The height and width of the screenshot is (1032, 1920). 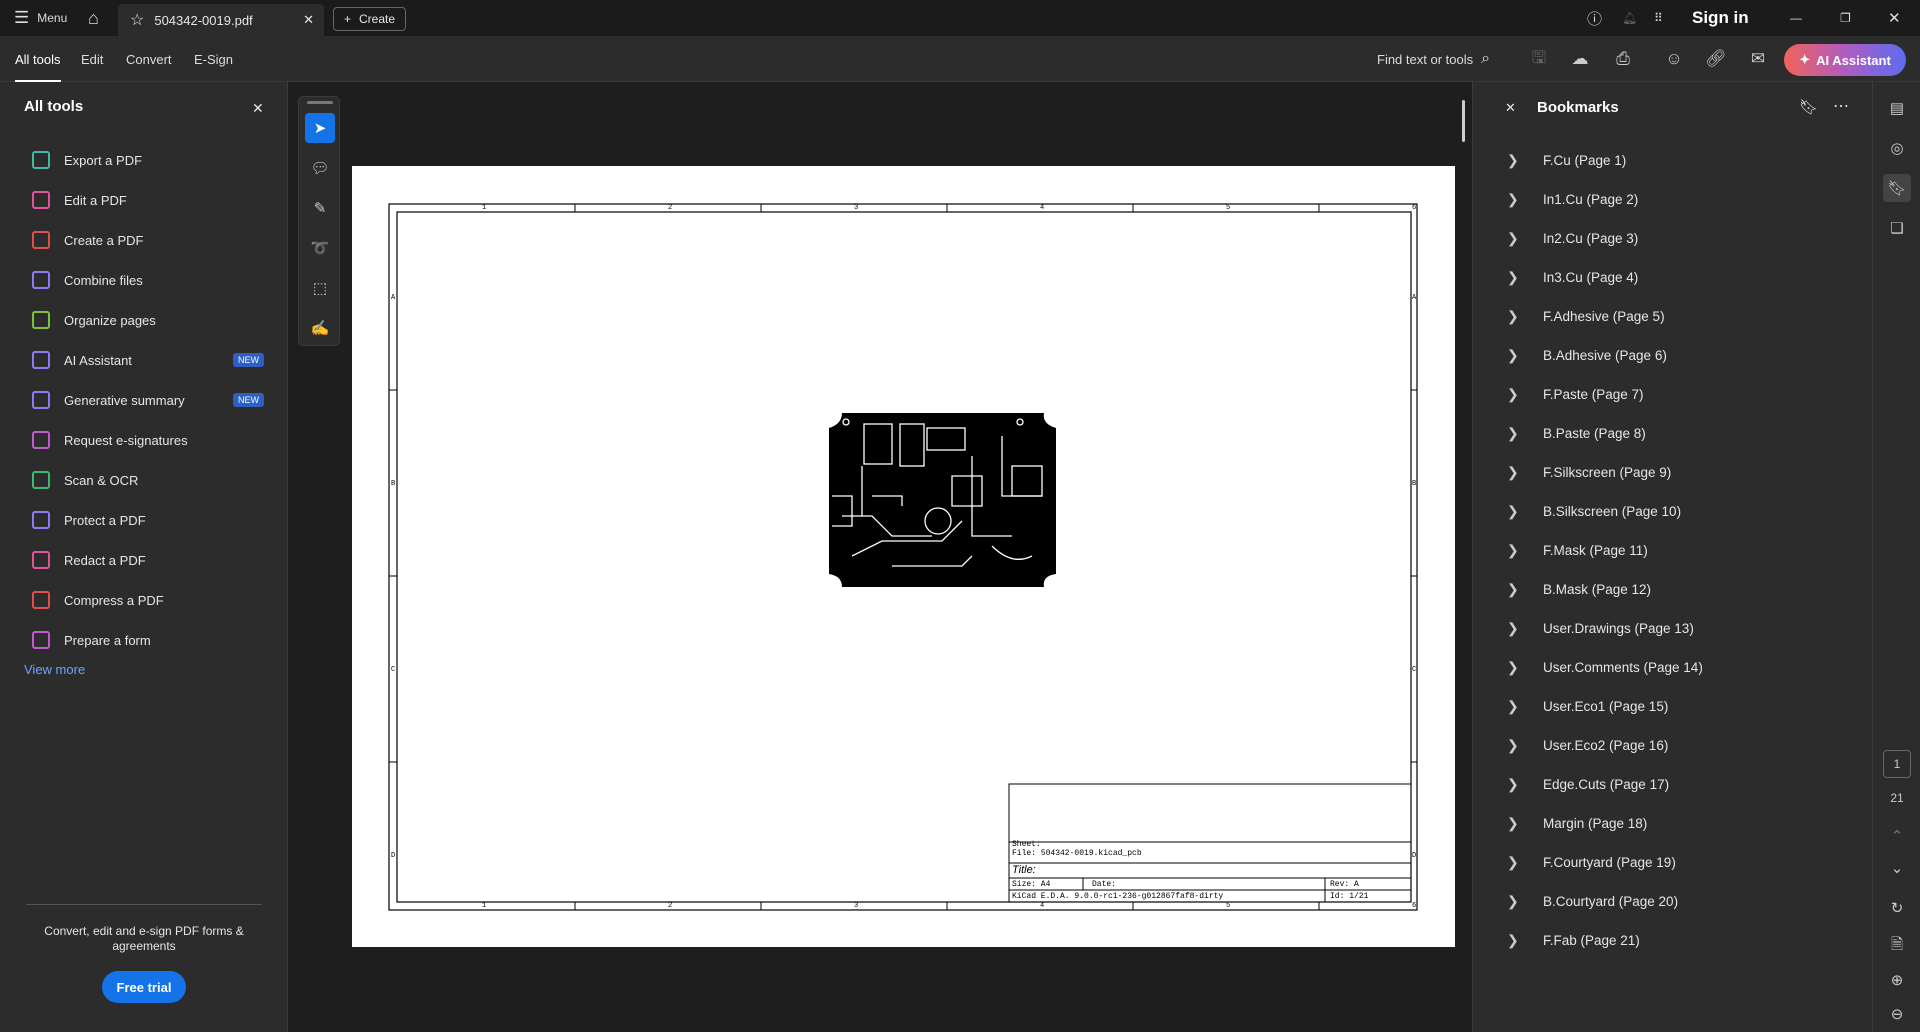 What do you see at coordinates (1510, 108) in the screenshot?
I see `close-bookmarks-icon: ✕` at bounding box center [1510, 108].